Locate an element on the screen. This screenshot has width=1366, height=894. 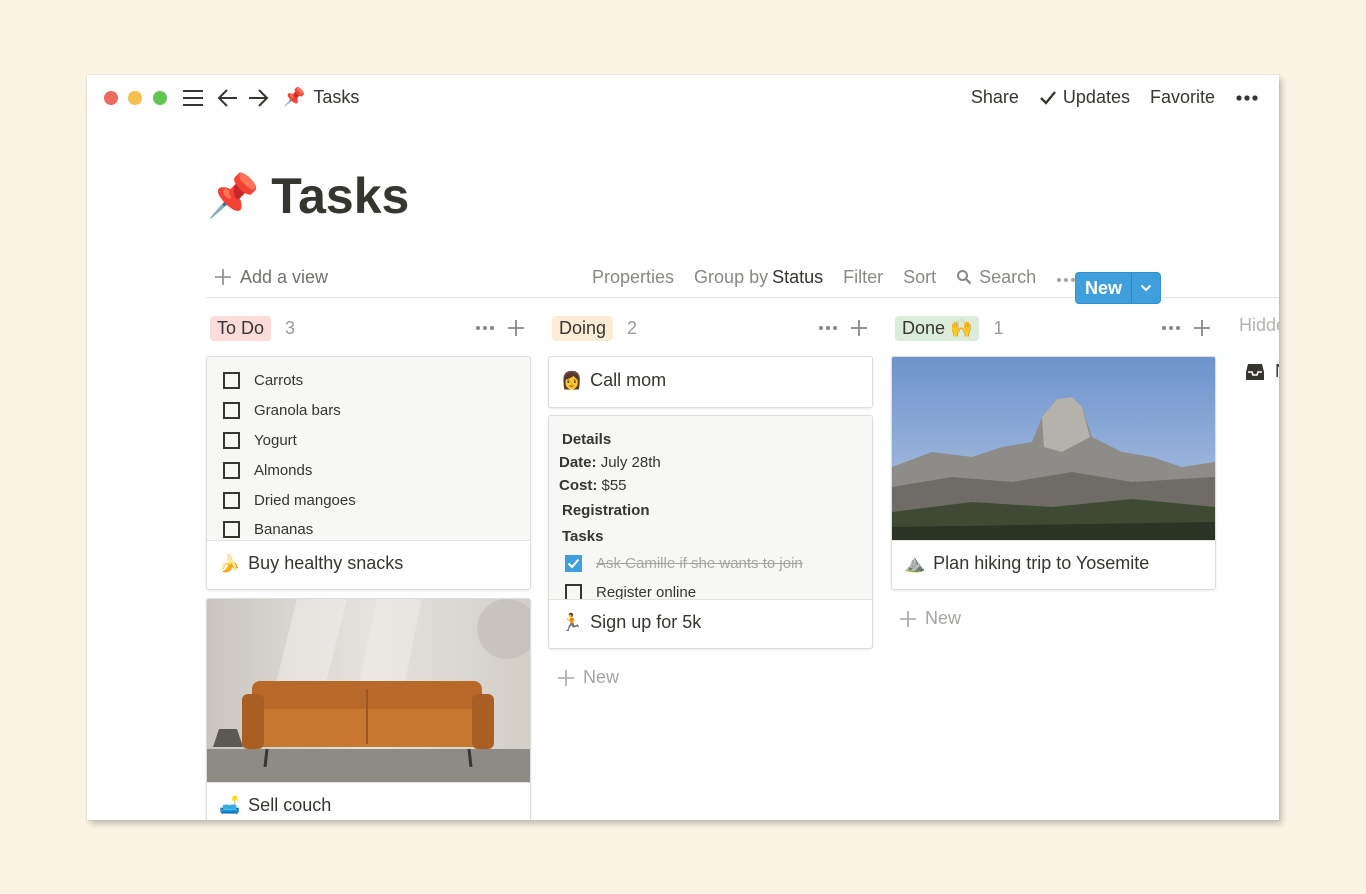
todo-item: Granola bars is located at coordinates (282, 410).